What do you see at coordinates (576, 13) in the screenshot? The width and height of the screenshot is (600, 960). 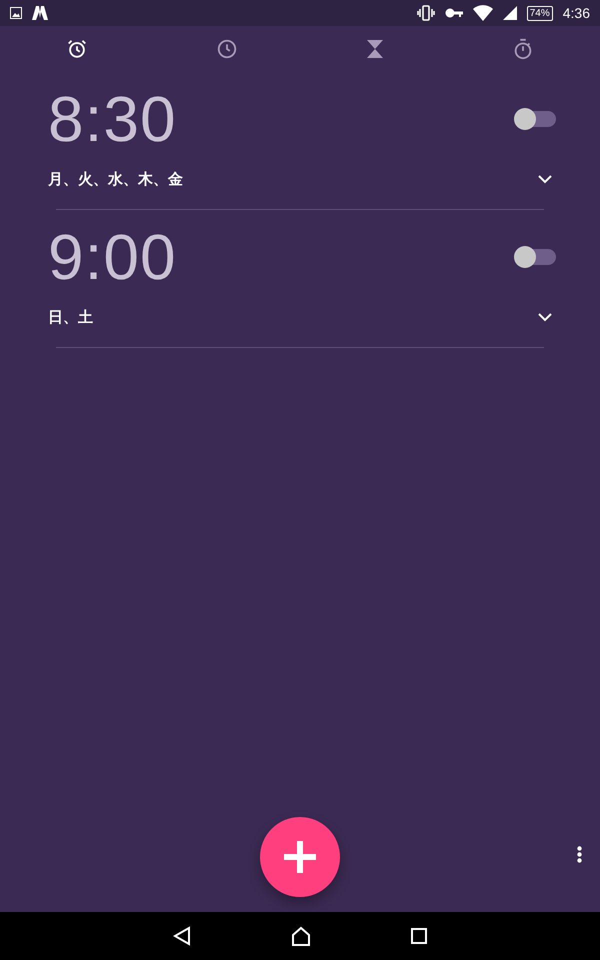 I see `status-time: 4:36` at bounding box center [576, 13].